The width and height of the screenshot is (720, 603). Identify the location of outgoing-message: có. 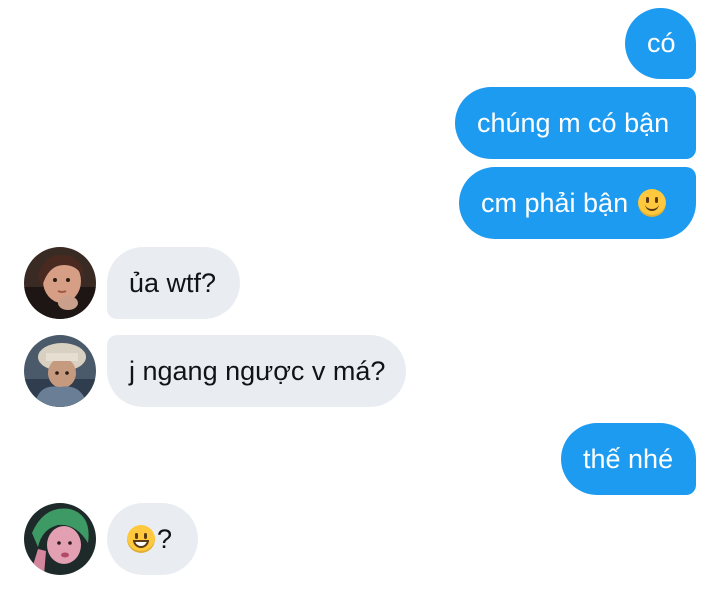
(660, 43).